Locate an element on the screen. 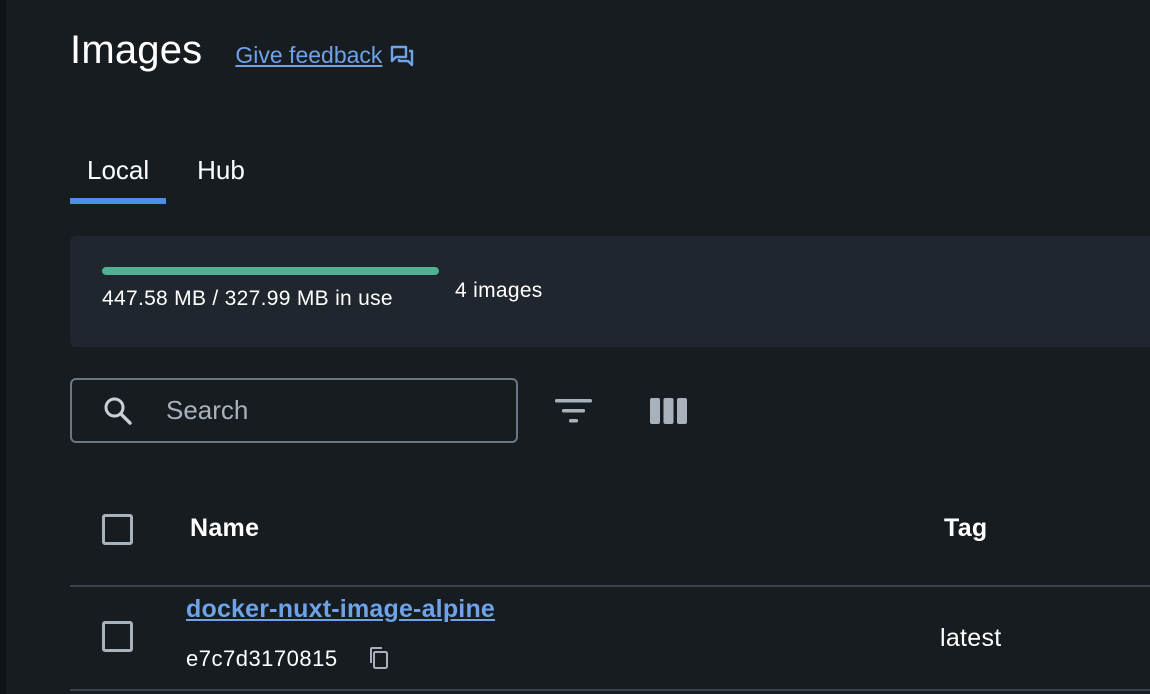  search-input is located at coordinates (316, 410).